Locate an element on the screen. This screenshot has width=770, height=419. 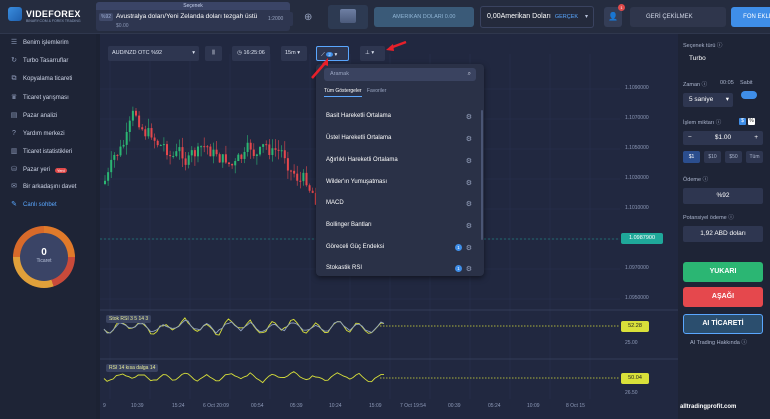
duration-select: 5 saniye ▾ is located at coordinates (708, 100).